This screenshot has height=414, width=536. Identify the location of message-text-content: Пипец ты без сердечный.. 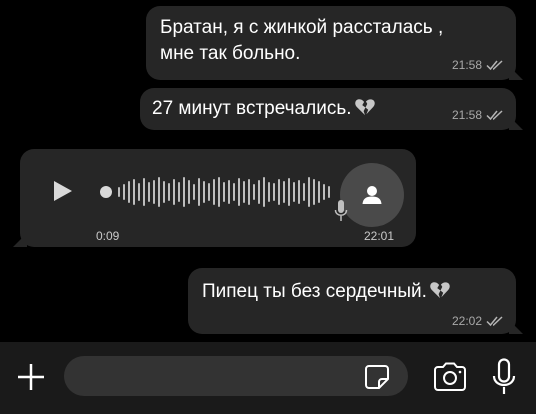
(314, 291).